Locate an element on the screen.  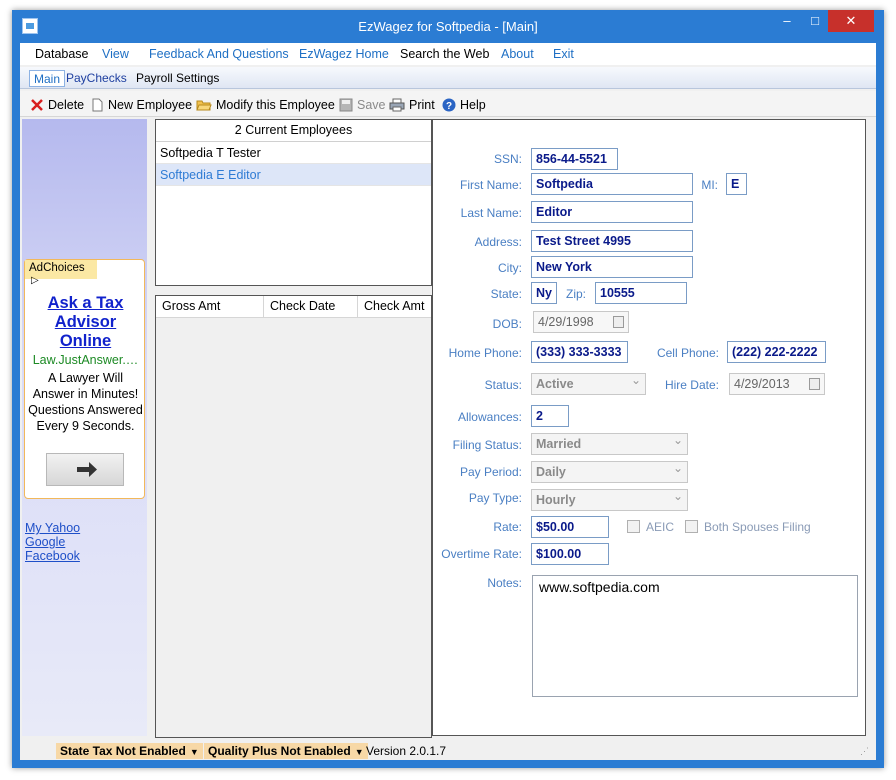
last-name-field: Editor is located at coordinates (612, 212).